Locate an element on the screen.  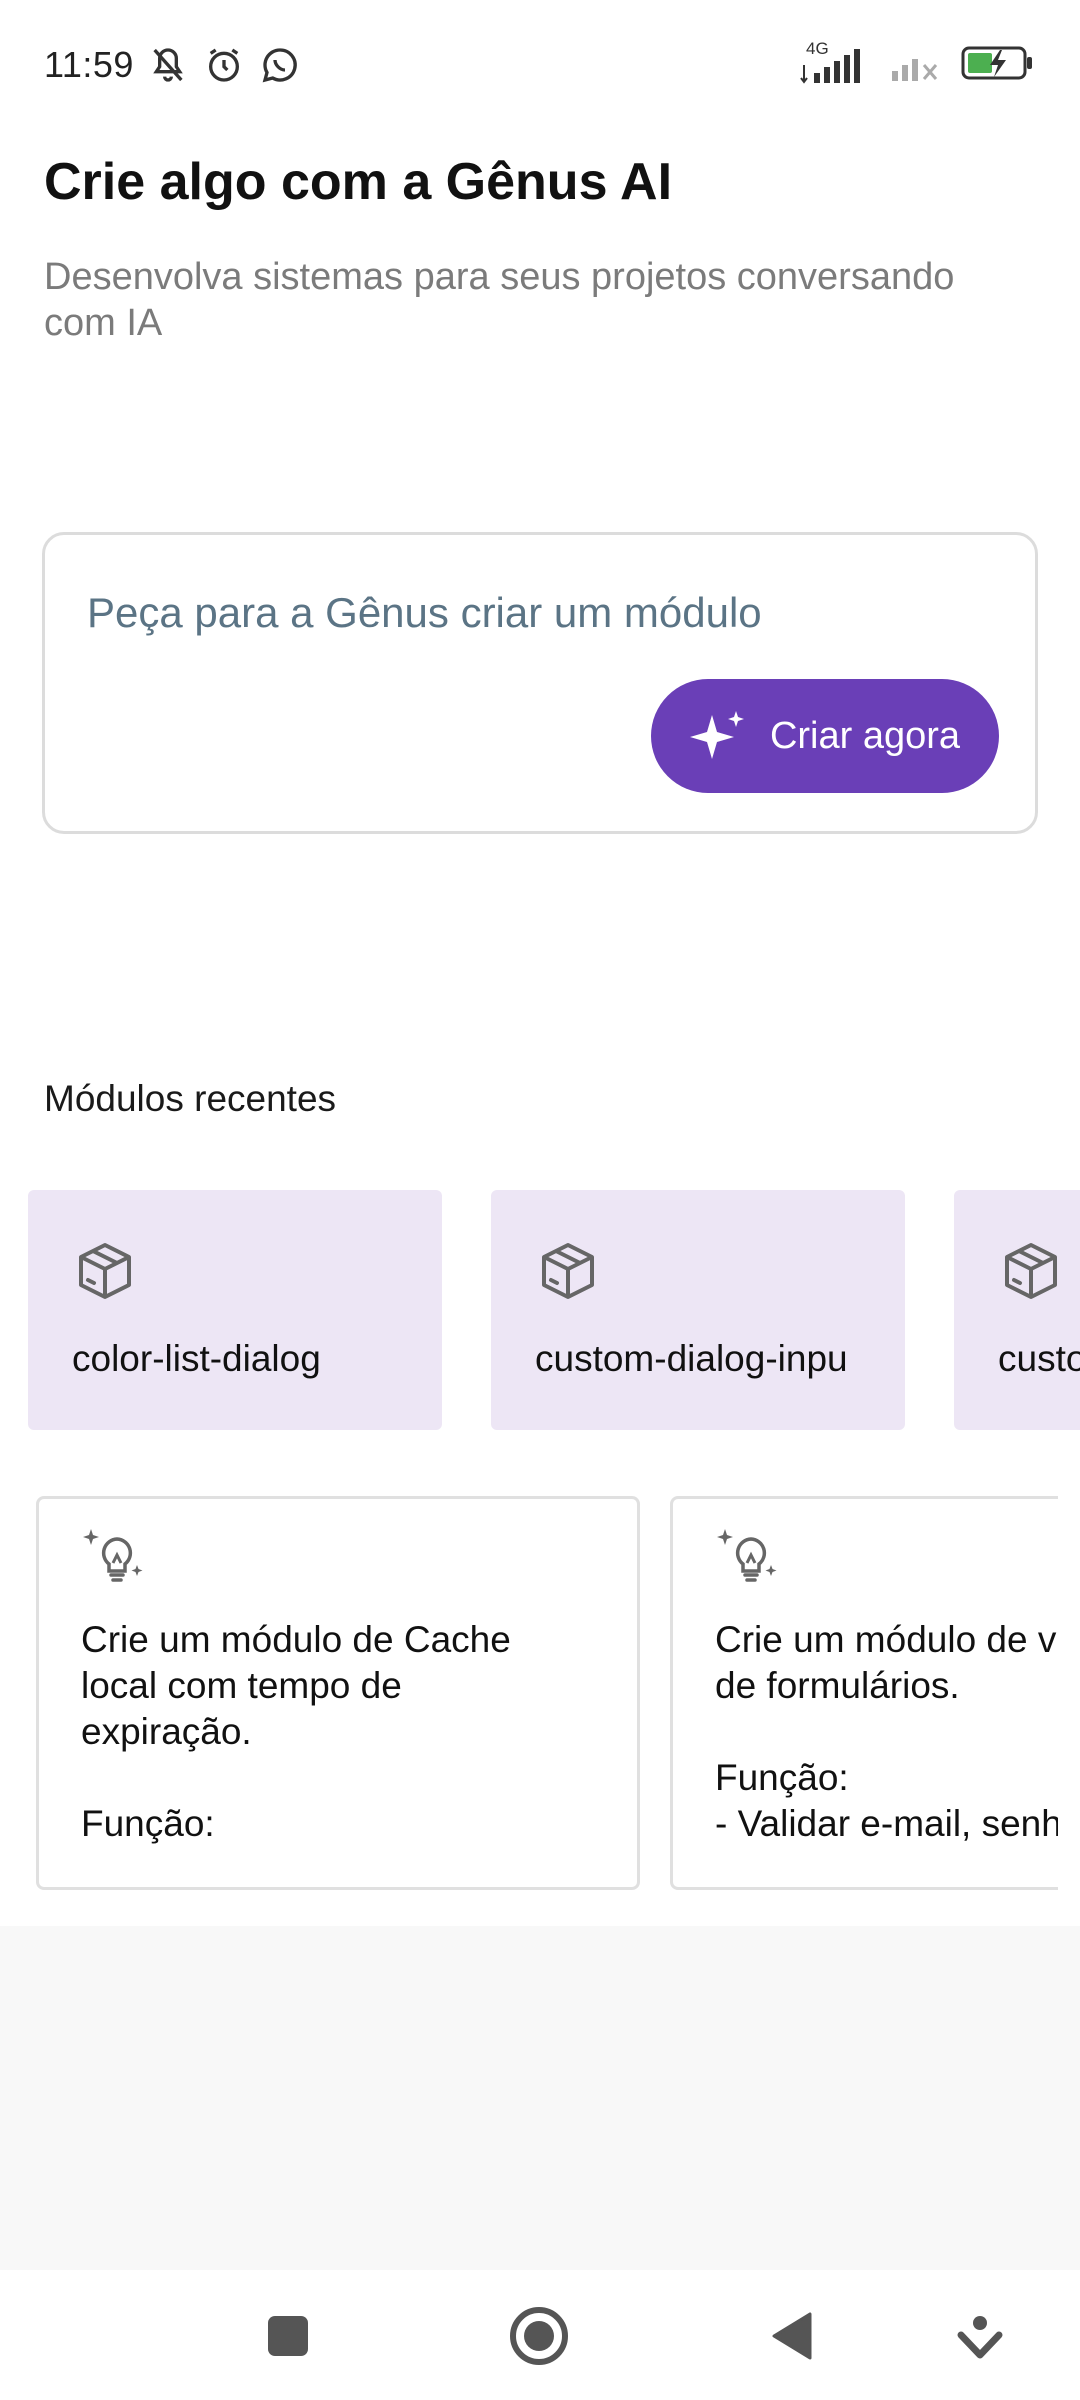
create-now-label: Criar agora is located at coordinates (865, 735).